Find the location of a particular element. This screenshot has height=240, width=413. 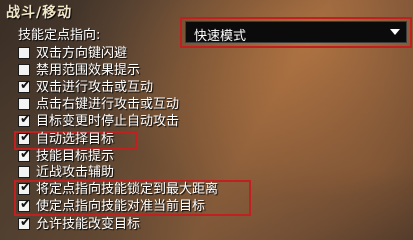

option-auto-select-target: ✔ 自动选择目标 is located at coordinates (208, 139).